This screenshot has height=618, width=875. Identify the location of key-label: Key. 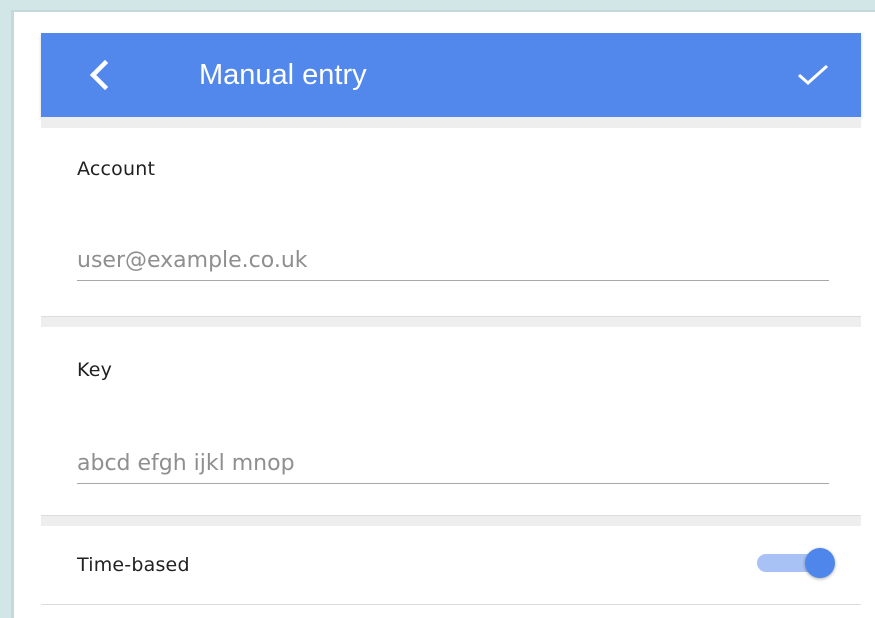
(95, 370).